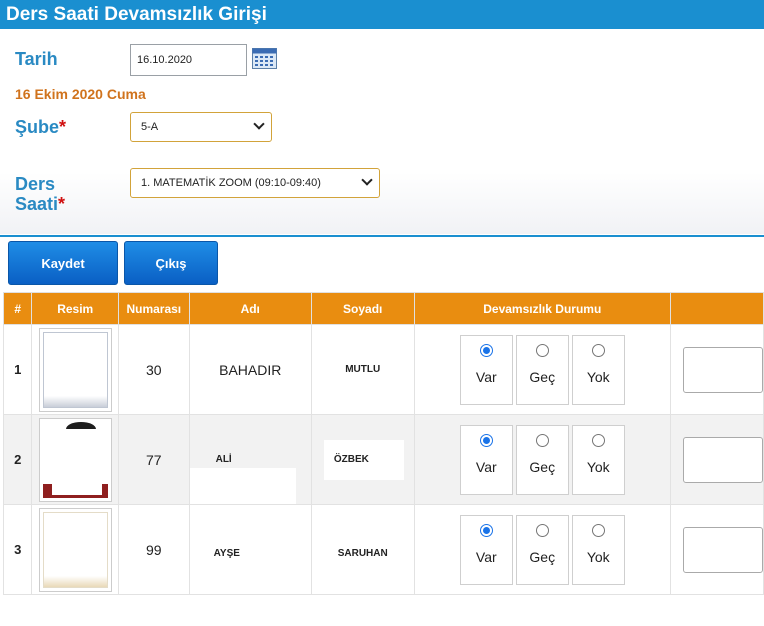  Describe the element at coordinates (171, 263) in the screenshot. I see `exit-button: Çıkış` at that location.